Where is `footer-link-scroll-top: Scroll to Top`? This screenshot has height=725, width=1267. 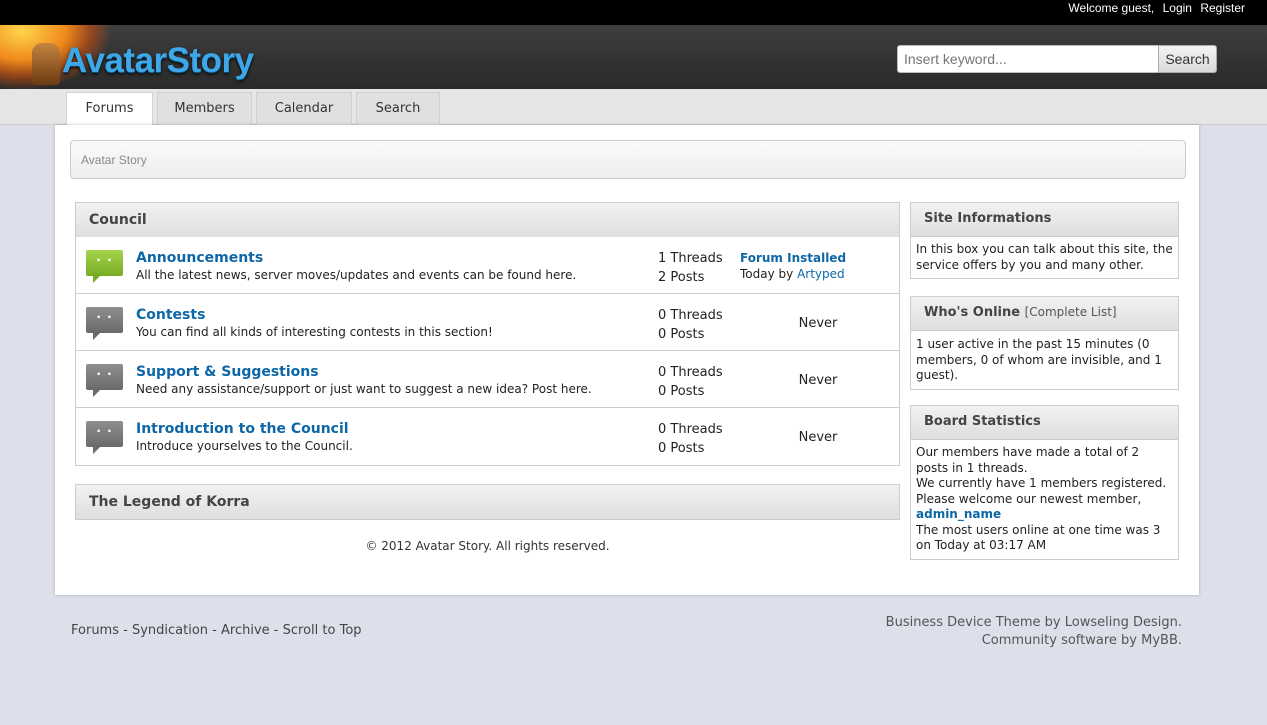
footer-link-scroll-top: Scroll to Top is located at coordinates (322, 630).